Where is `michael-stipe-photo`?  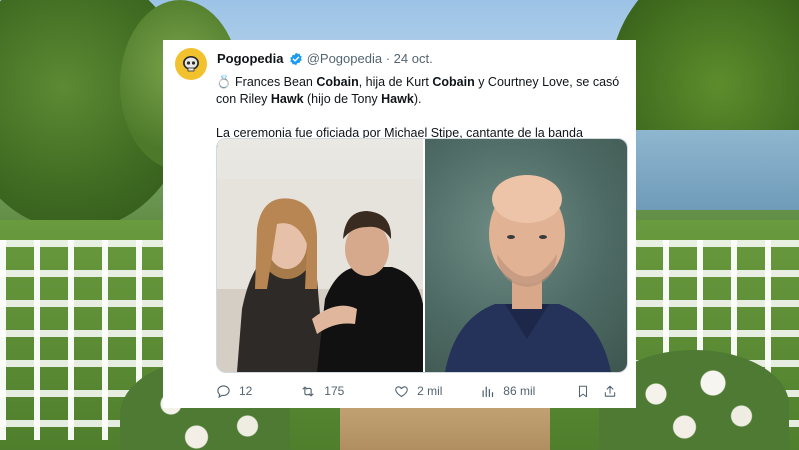 michael-stipe-photo is located at coordinates (526, 255).